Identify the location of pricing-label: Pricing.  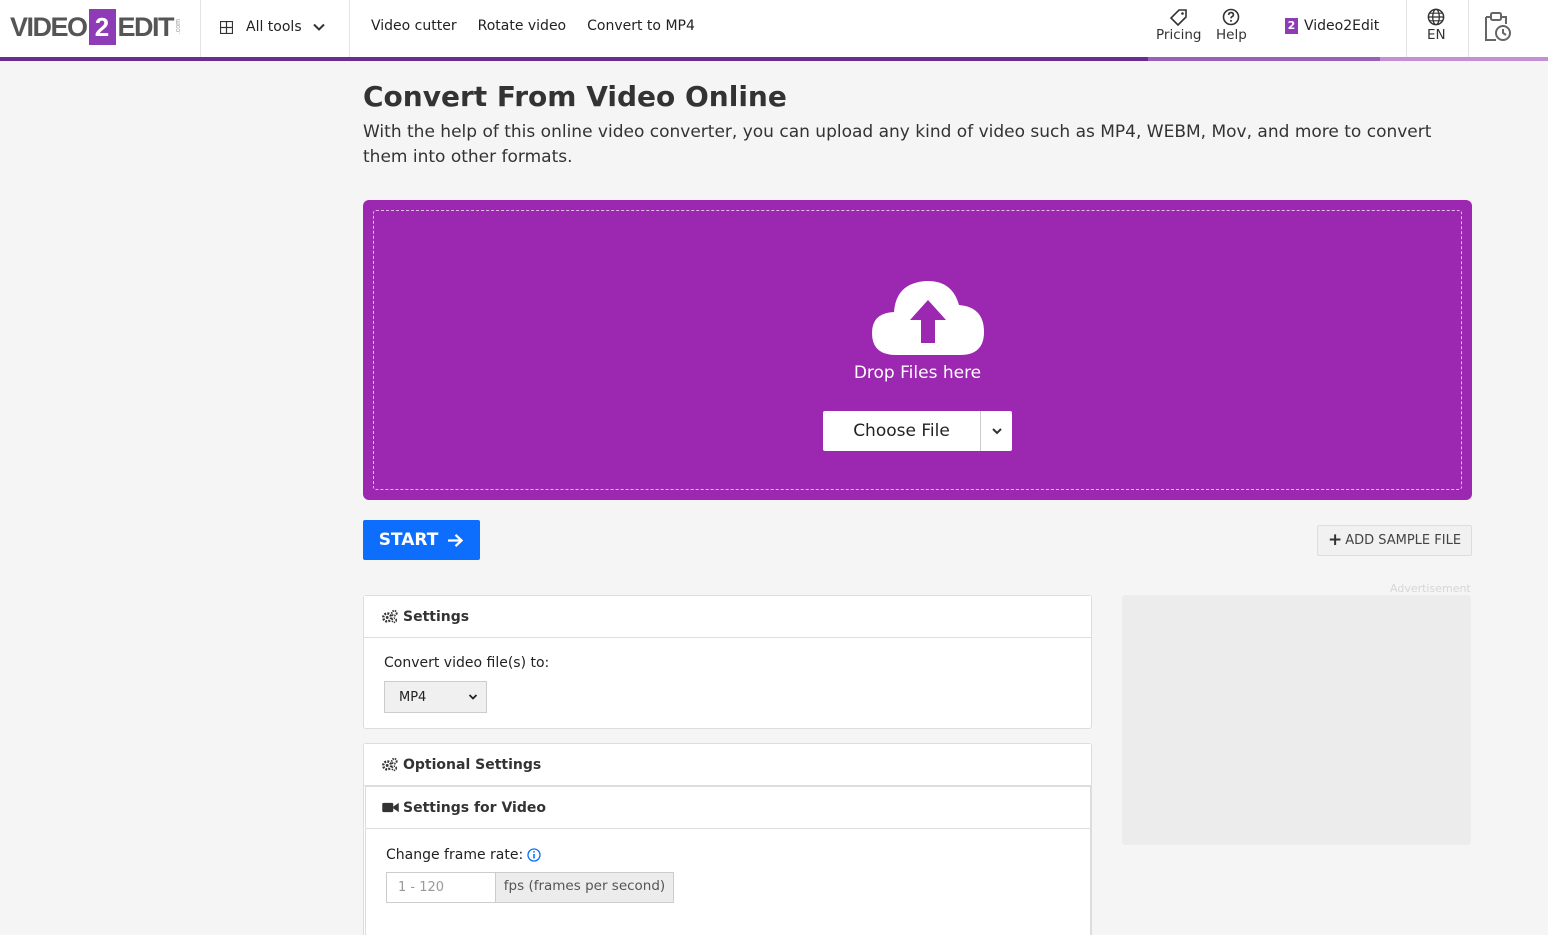
(1179, 35).